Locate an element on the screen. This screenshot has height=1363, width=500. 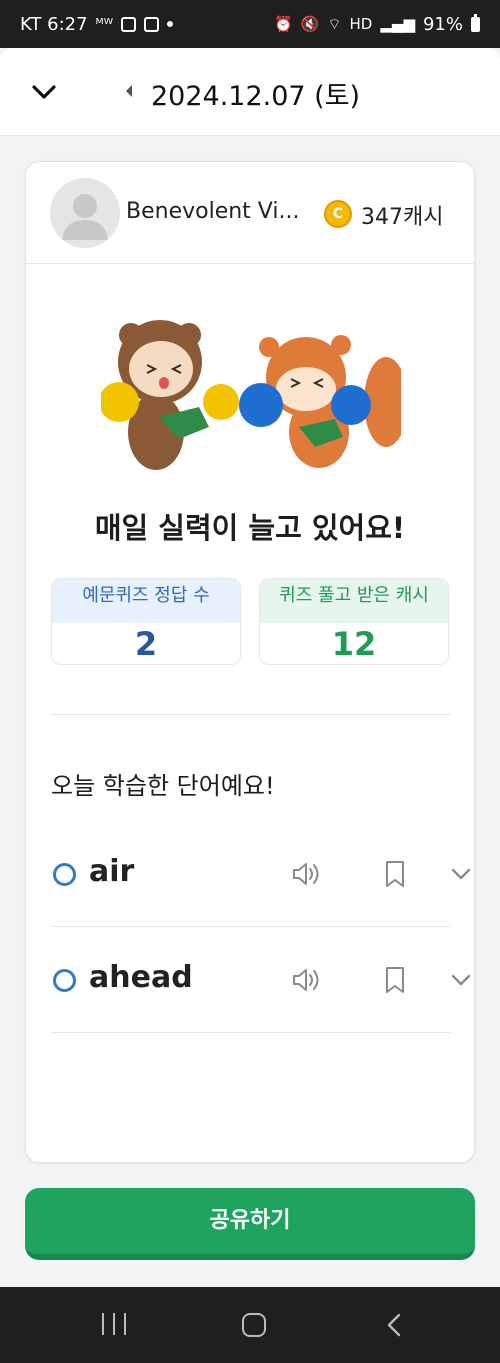
word-text: air is located at coordinates (112, 871).